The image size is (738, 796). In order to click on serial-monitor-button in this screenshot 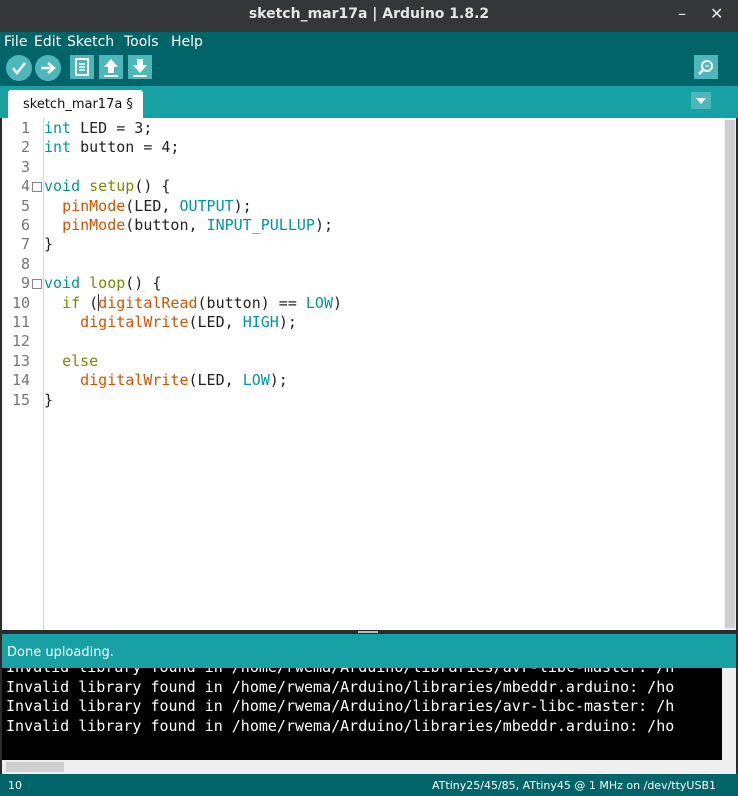, I will do `click(706, 67)`.